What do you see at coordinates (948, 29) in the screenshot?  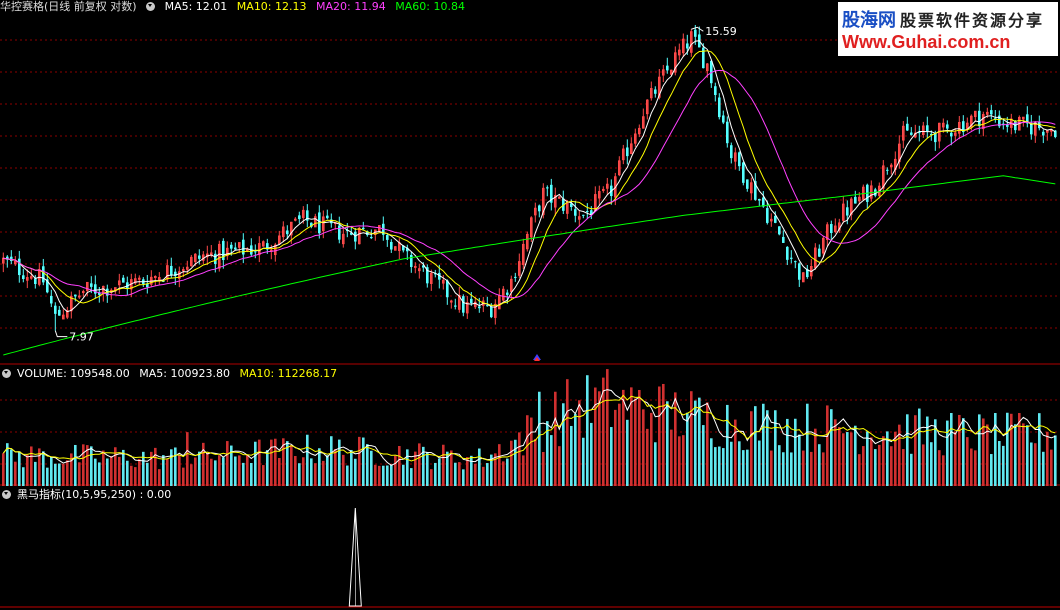 I see `watermark-logo: 股海网 股票软件资源分享 Www.Guhai.com.cn` at bounding box center [948, 29].